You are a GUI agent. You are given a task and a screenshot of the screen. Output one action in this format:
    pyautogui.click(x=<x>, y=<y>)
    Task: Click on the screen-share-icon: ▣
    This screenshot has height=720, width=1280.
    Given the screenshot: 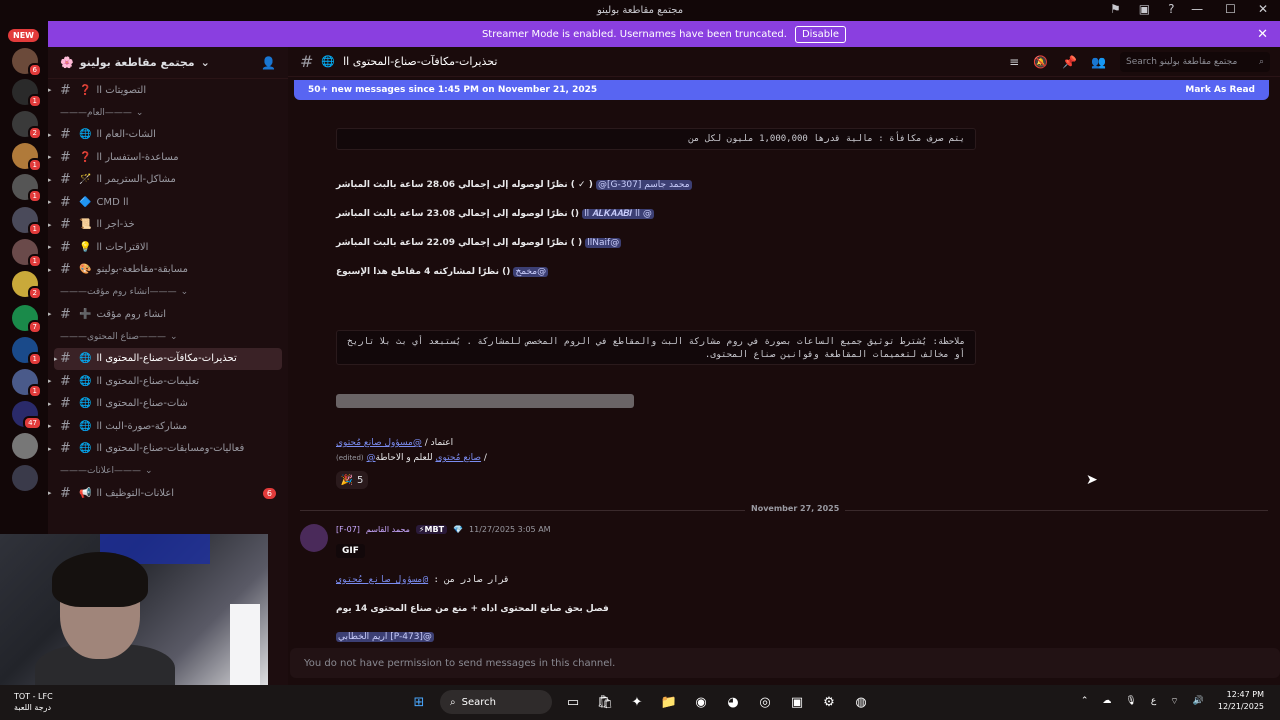 What is the action you would take?
    pyautogui.click(x=1144, y=9)
    